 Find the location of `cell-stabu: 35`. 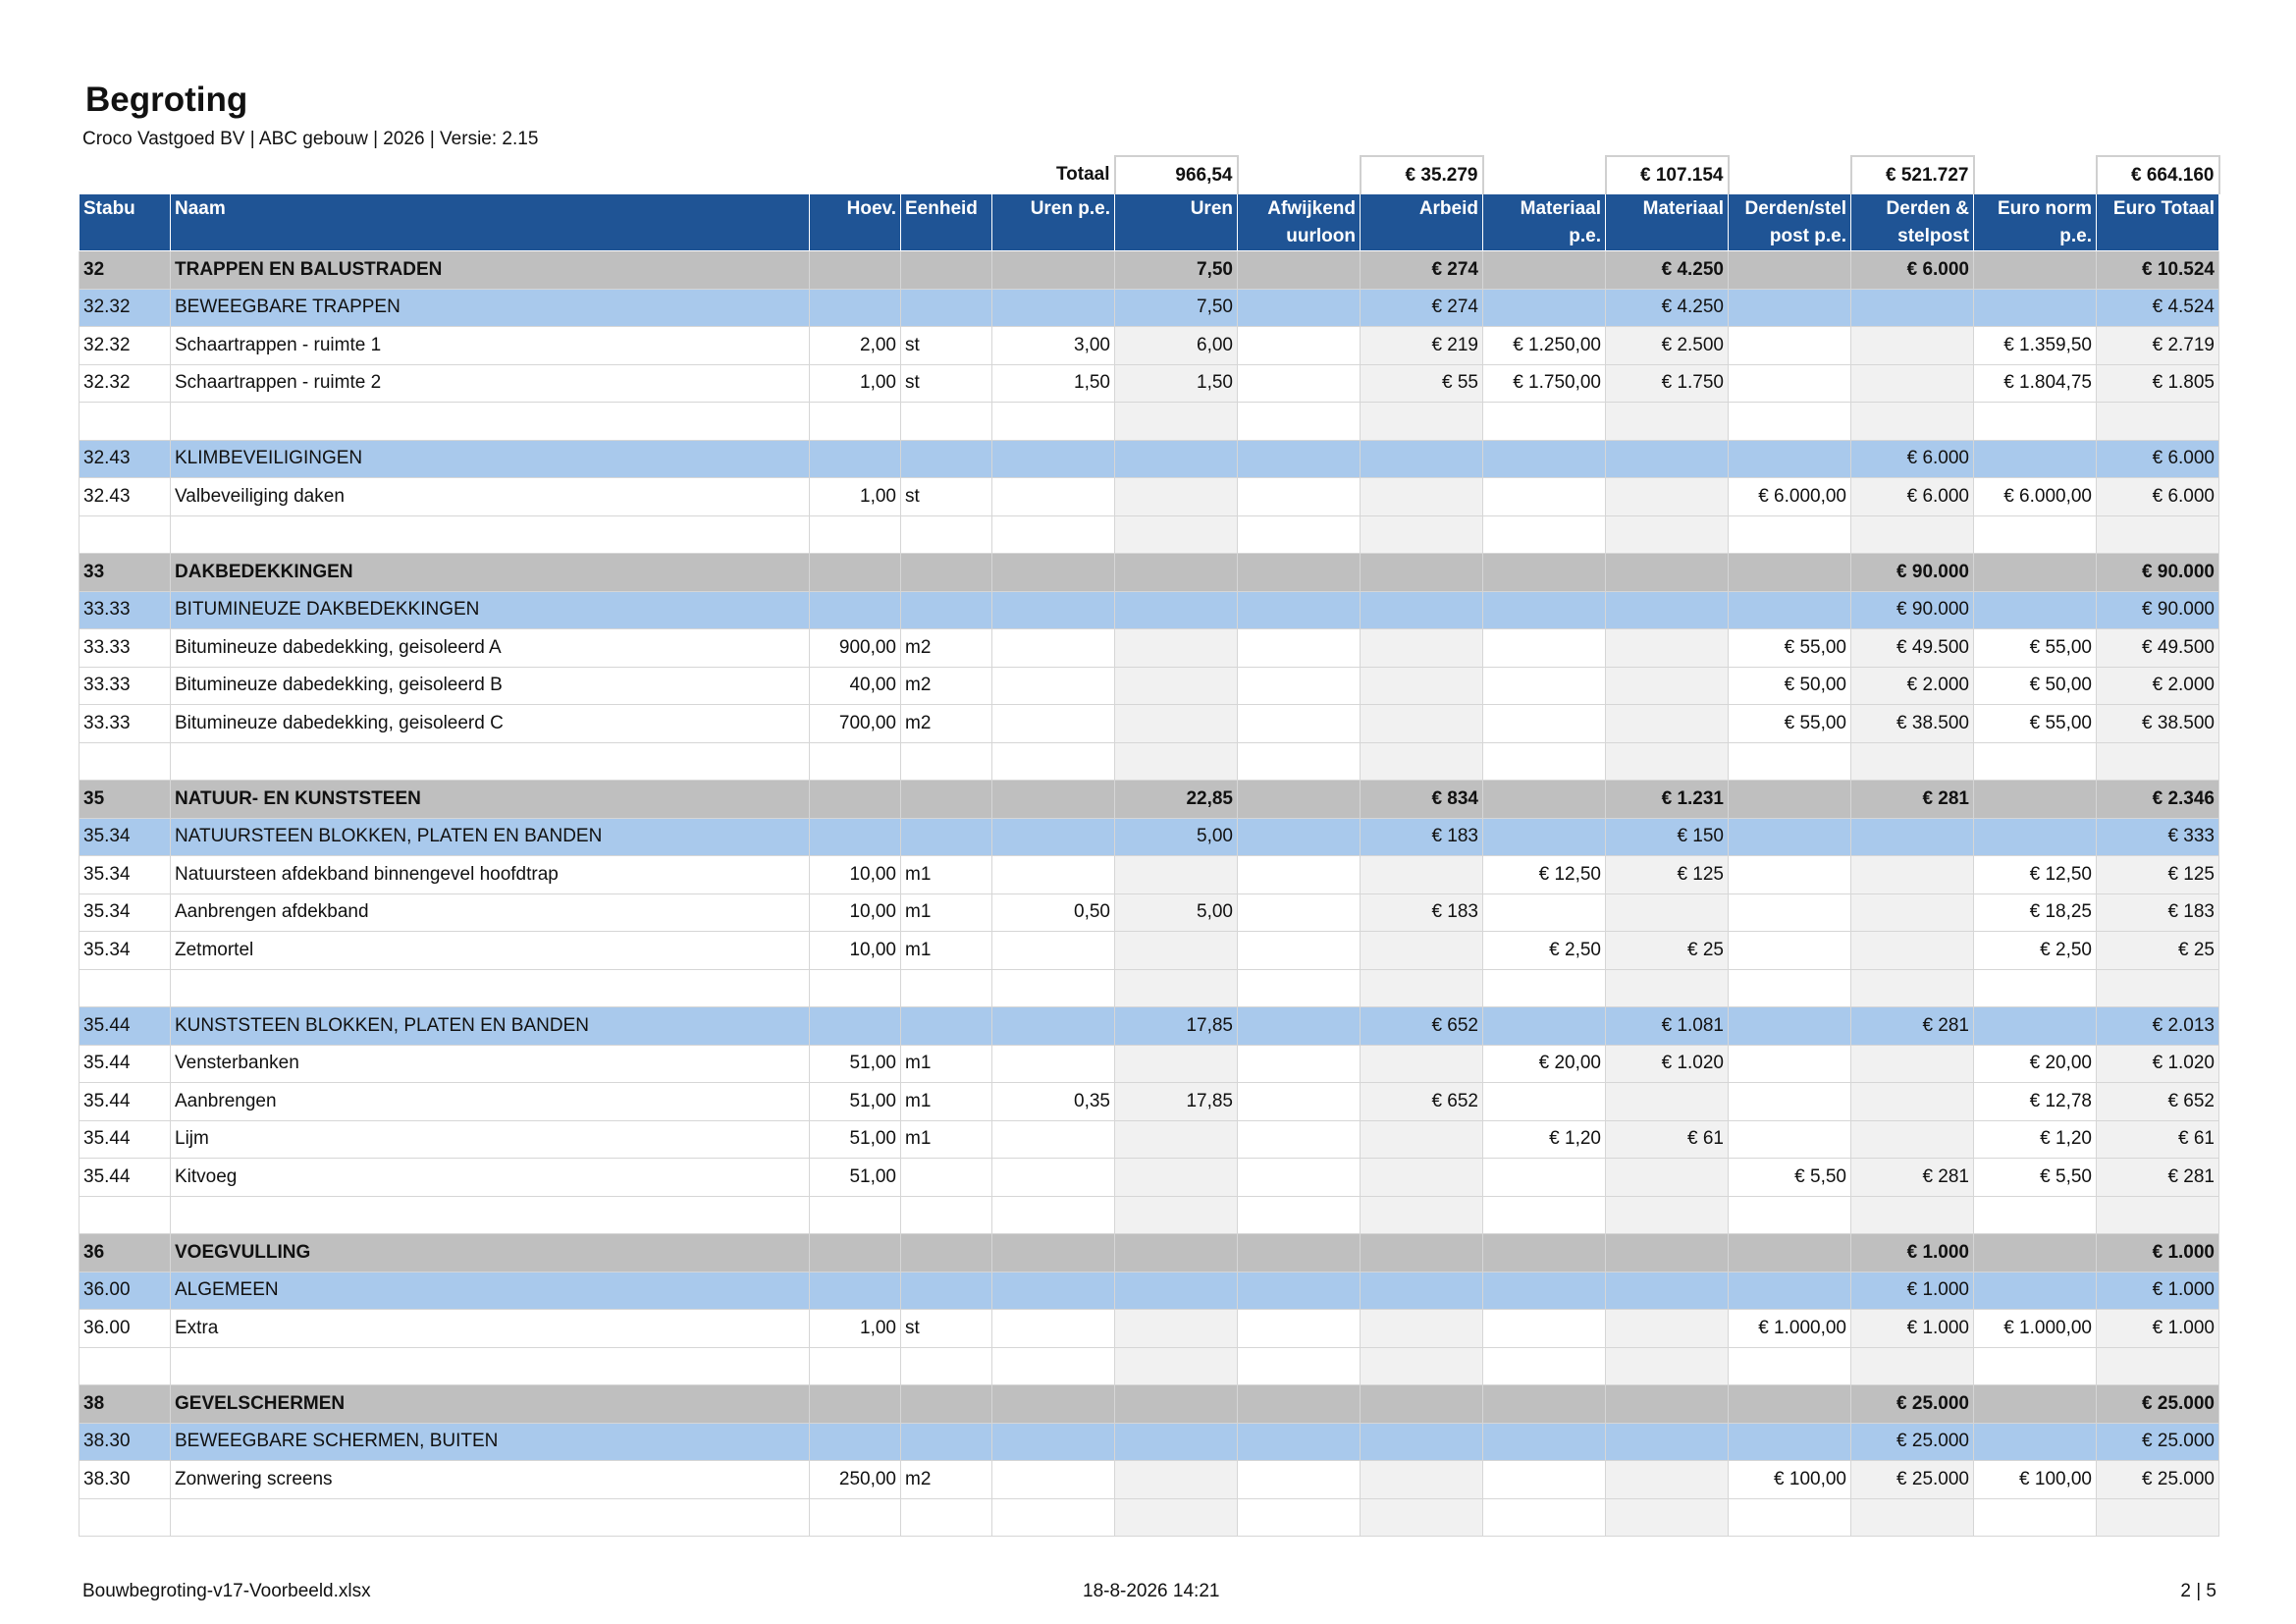

cell-stabu: 35 is located at coordinates (125, 799).